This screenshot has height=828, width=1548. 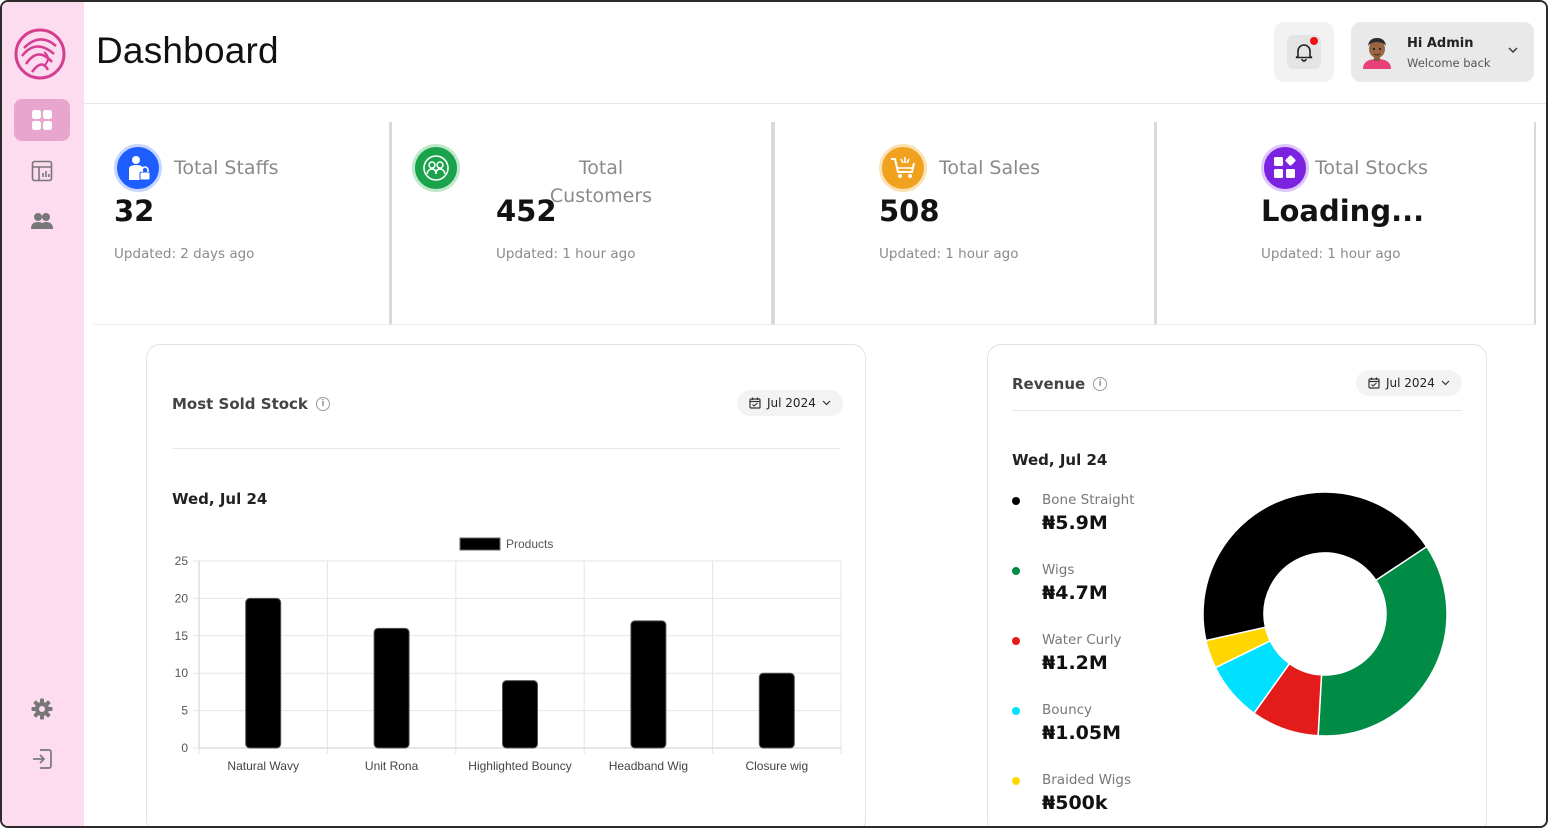 What do you see at coordinates (581, 223) in the screenshot?
I see `stat-card-customers: Total Customers 452 Updated: 1 hour ago` at bounding box center [581, 223].